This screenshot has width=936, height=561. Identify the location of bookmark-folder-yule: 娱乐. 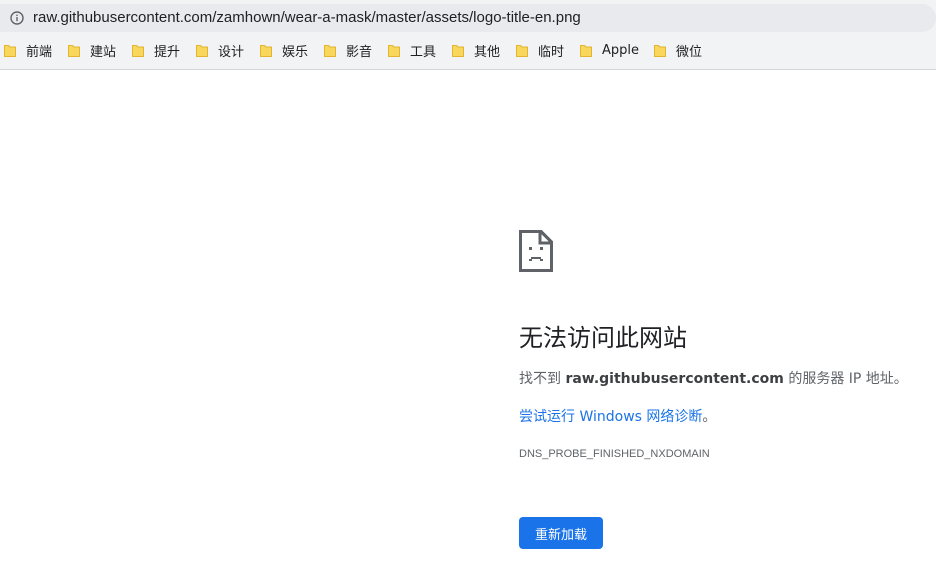
(284, 50).